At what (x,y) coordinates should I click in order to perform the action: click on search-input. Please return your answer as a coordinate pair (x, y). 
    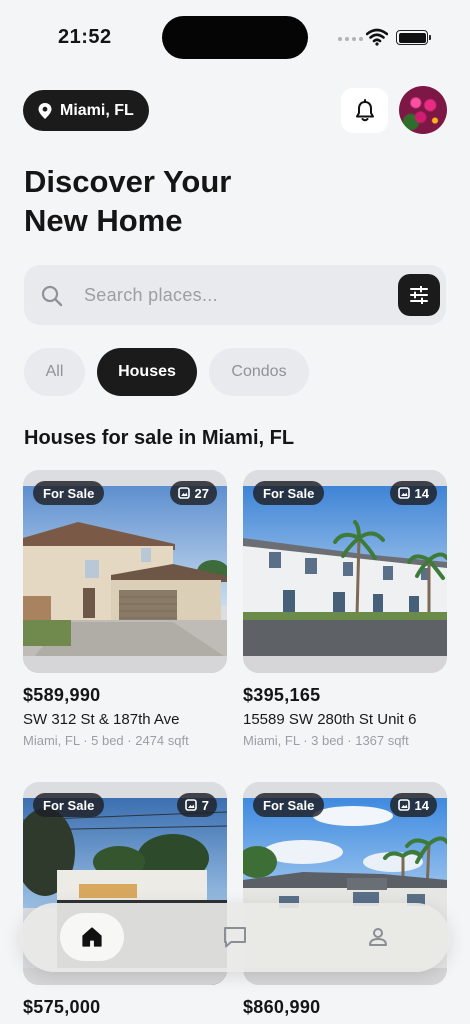
    Looking at the image, I should click on (234, 295).